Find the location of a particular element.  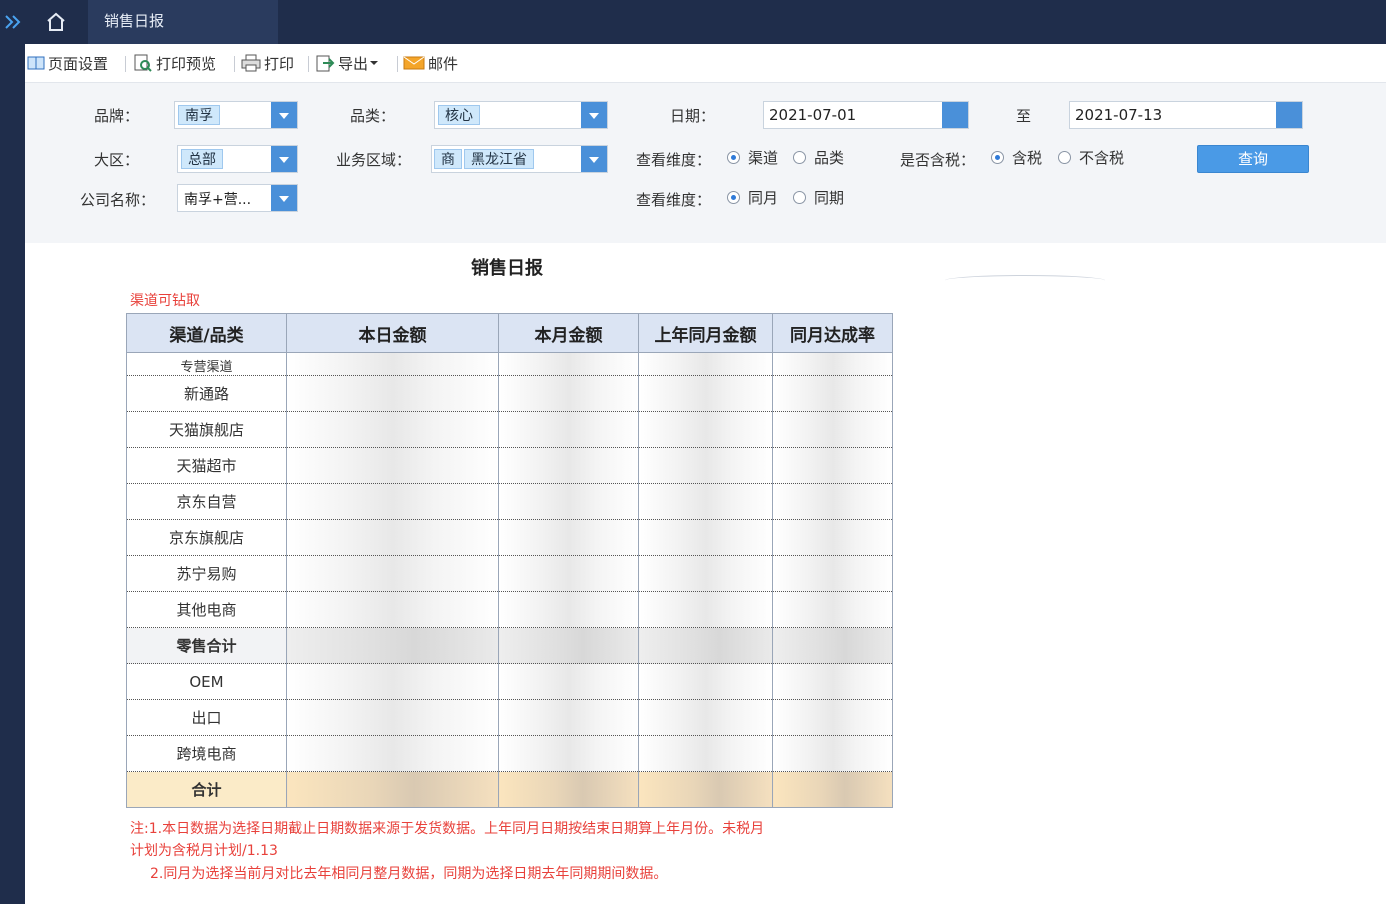

row-label: 天猫超市 is located at coordinates (206, 465).